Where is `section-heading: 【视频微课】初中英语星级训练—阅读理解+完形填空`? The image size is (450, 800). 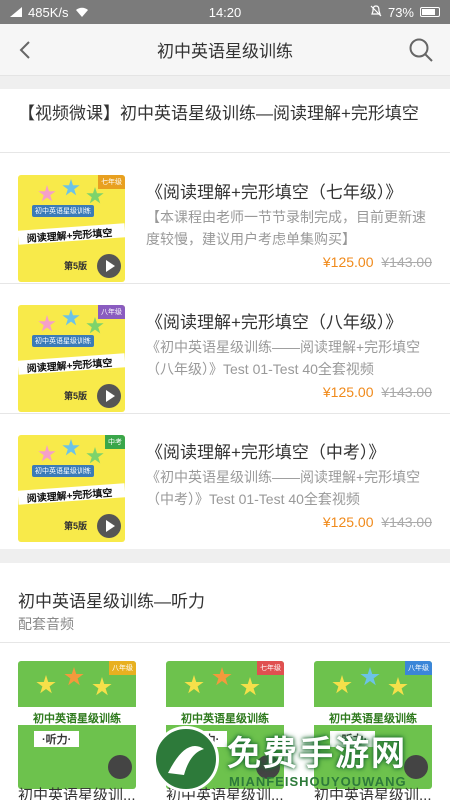 section-heading: 【视频微课】初中英语星级训练—阅读理解+完形填空 is located at coordinates (225, 121).